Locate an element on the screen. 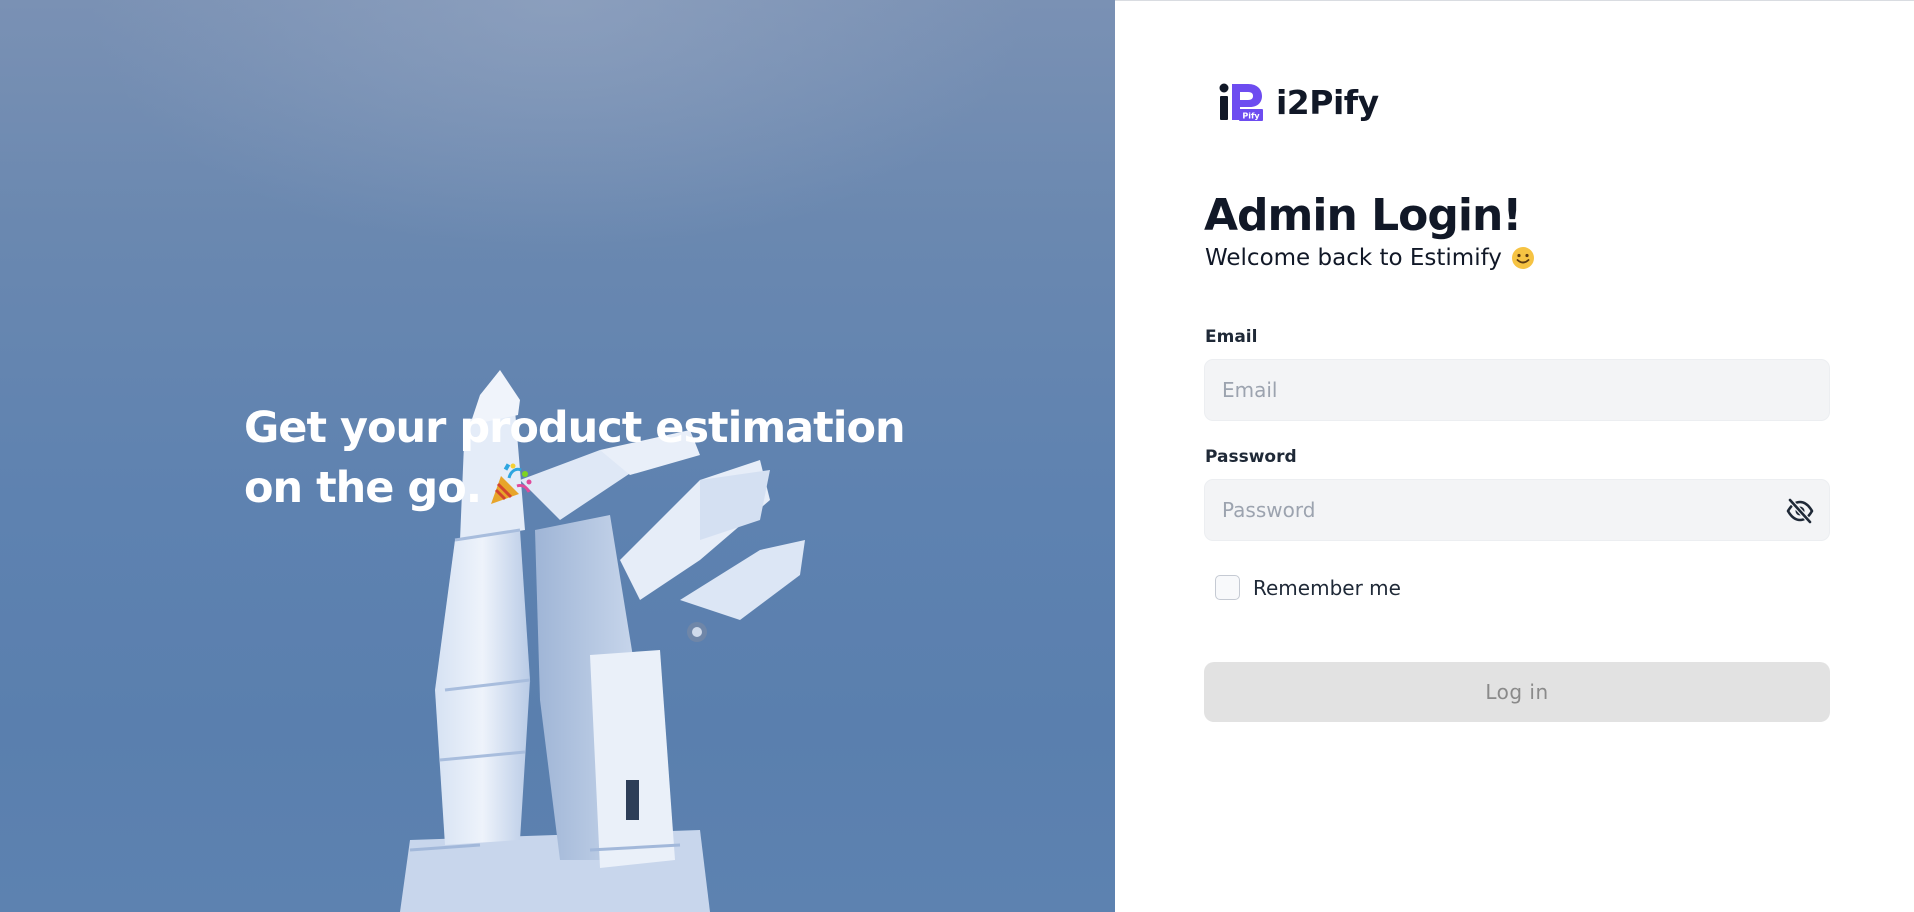 The width and height of the screenshot is (1914, 912). page-title: Admin Login! is located at coordinates (1363, 215).